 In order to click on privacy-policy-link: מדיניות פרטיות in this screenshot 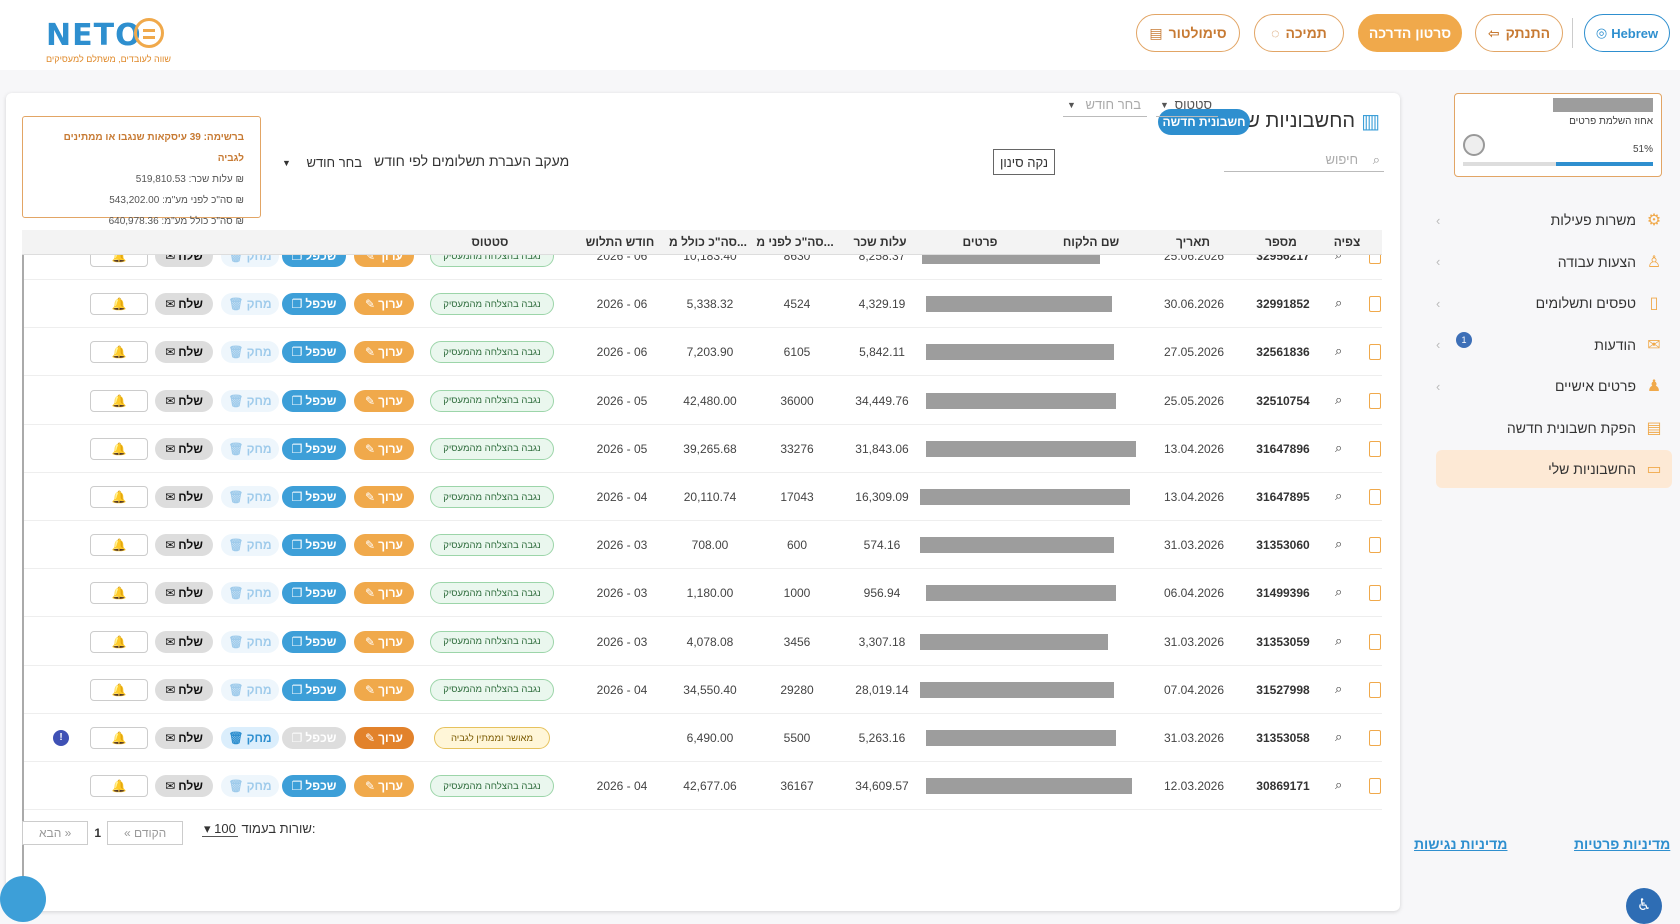, I will do `click(1622, 844)`.